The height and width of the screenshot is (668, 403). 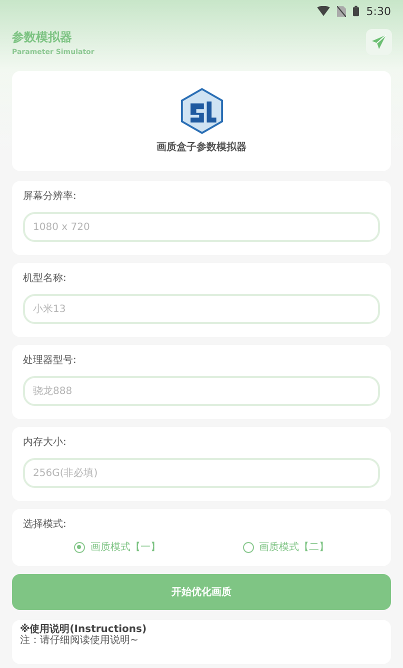 I want to click on app-title: 参数模拟器, so click(x=42, y=37).